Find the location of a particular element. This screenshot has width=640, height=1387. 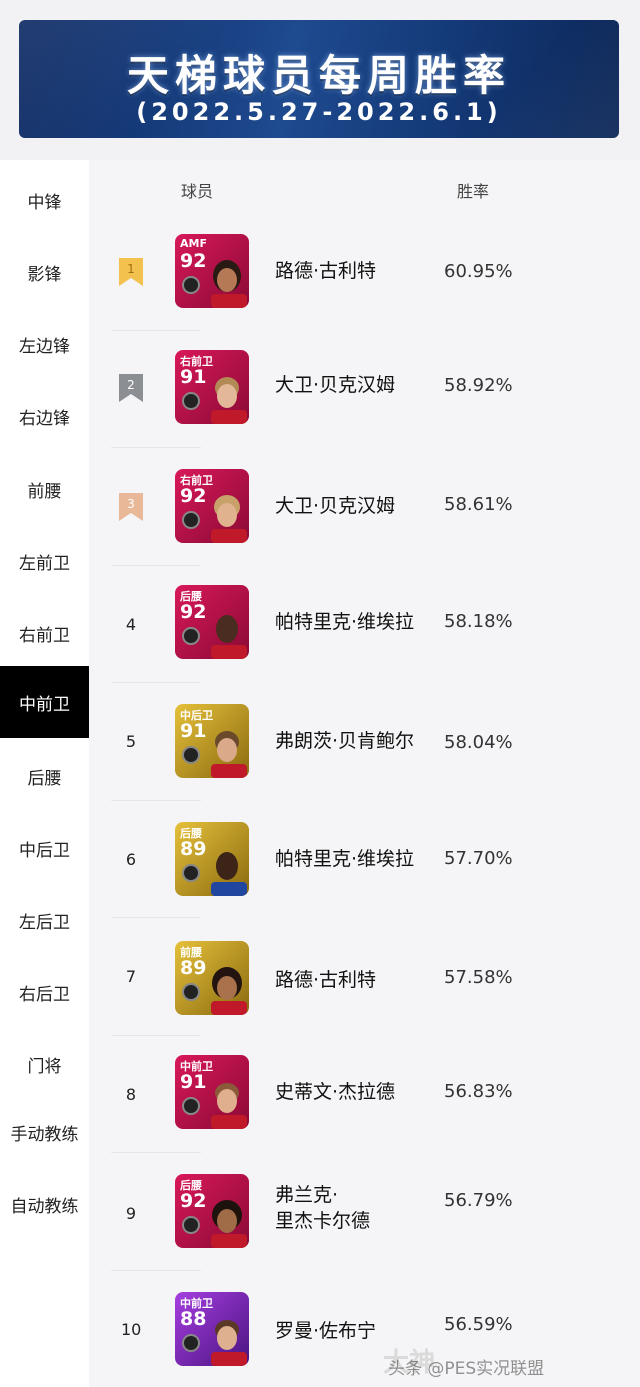

sidebar-item-label: 左后卫 is located at coordinates (44, 922).